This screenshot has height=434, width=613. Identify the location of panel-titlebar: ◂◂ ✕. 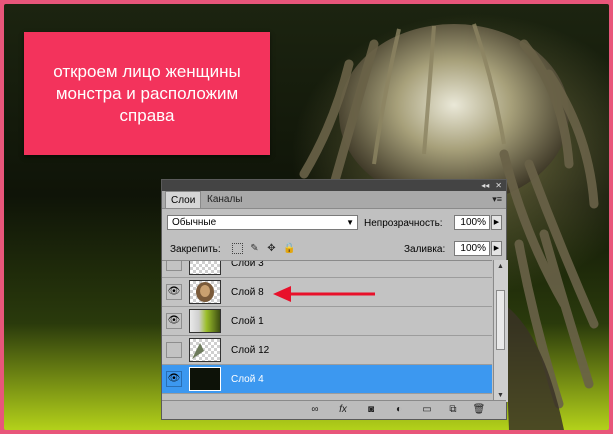
(334, 185).